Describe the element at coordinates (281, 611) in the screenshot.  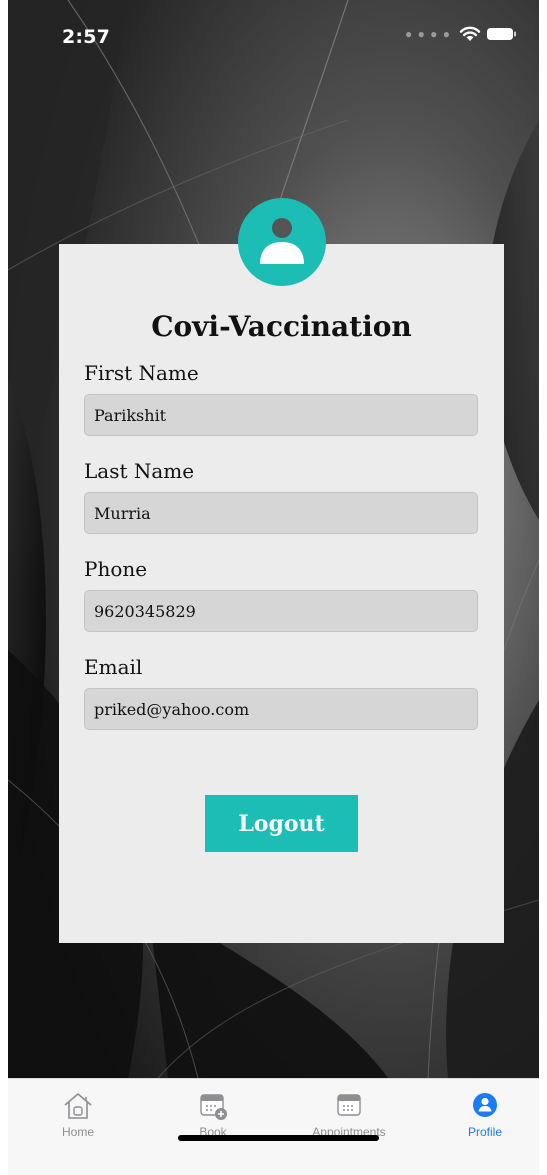
I see `phone-field` at that location.